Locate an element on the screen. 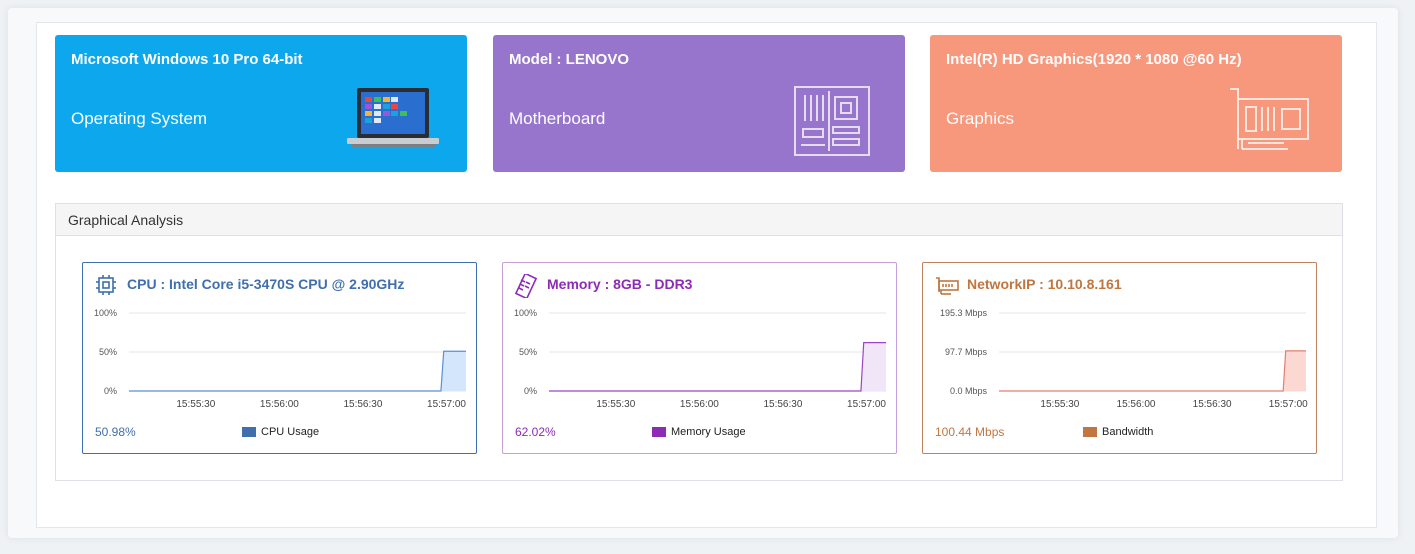 Image resolution: width=1415 pixels, height=554 pixels. motherboard-card: Model : LENOVO Motherboard is located at coordinates (699, 103).